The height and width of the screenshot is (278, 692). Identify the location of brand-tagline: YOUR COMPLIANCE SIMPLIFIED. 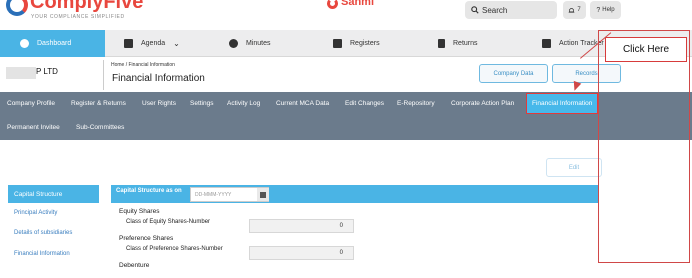
(78, 17).